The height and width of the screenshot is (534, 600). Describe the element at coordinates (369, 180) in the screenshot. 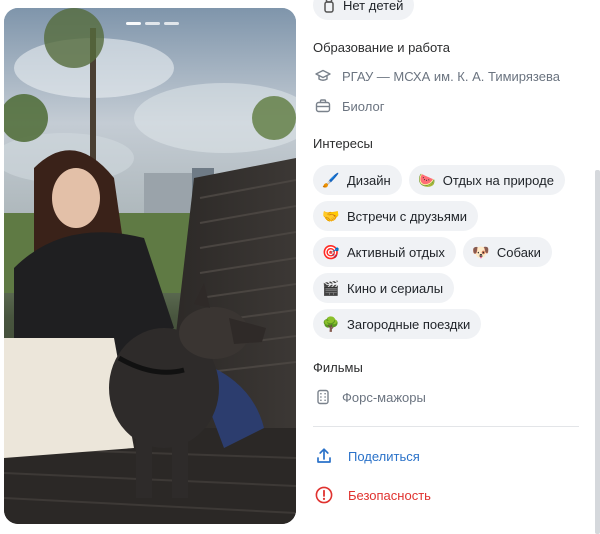

I see `interest-label: Дизайн` at that location.